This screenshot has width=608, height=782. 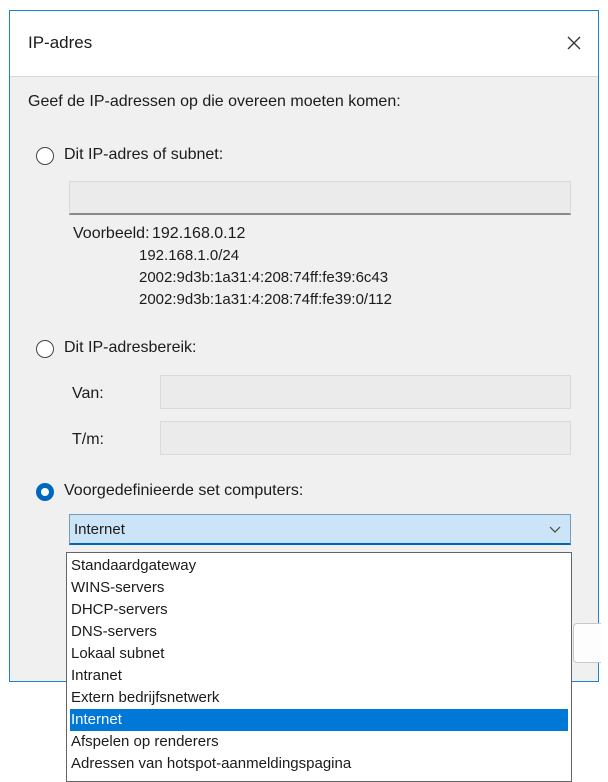 What do you see at coordinates (319, 654) in the screenshot?
I see `dropdown-option: Lokaal subnet` at bounding box center [319, 654].